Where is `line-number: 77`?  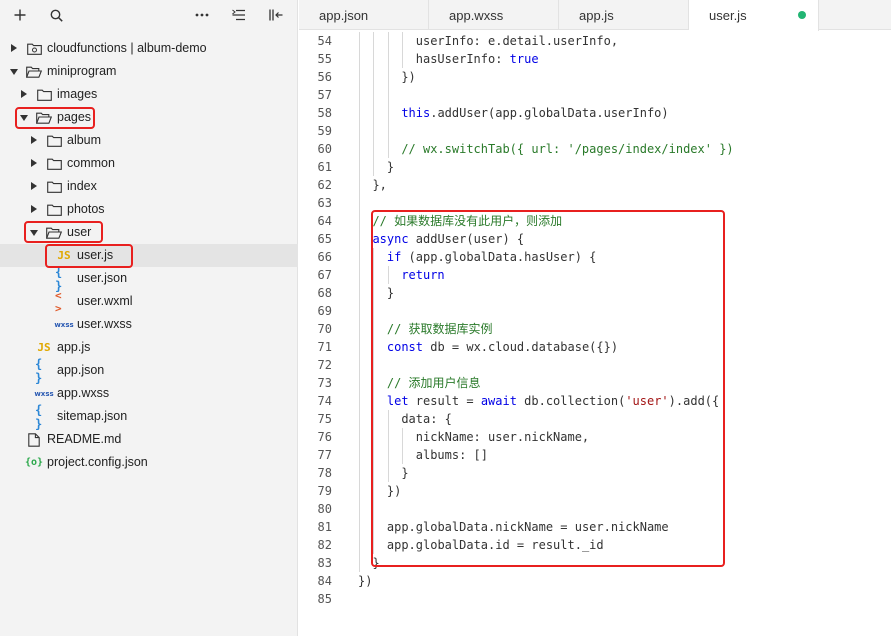 line-number: 77 is located at coordinates (324, 455).